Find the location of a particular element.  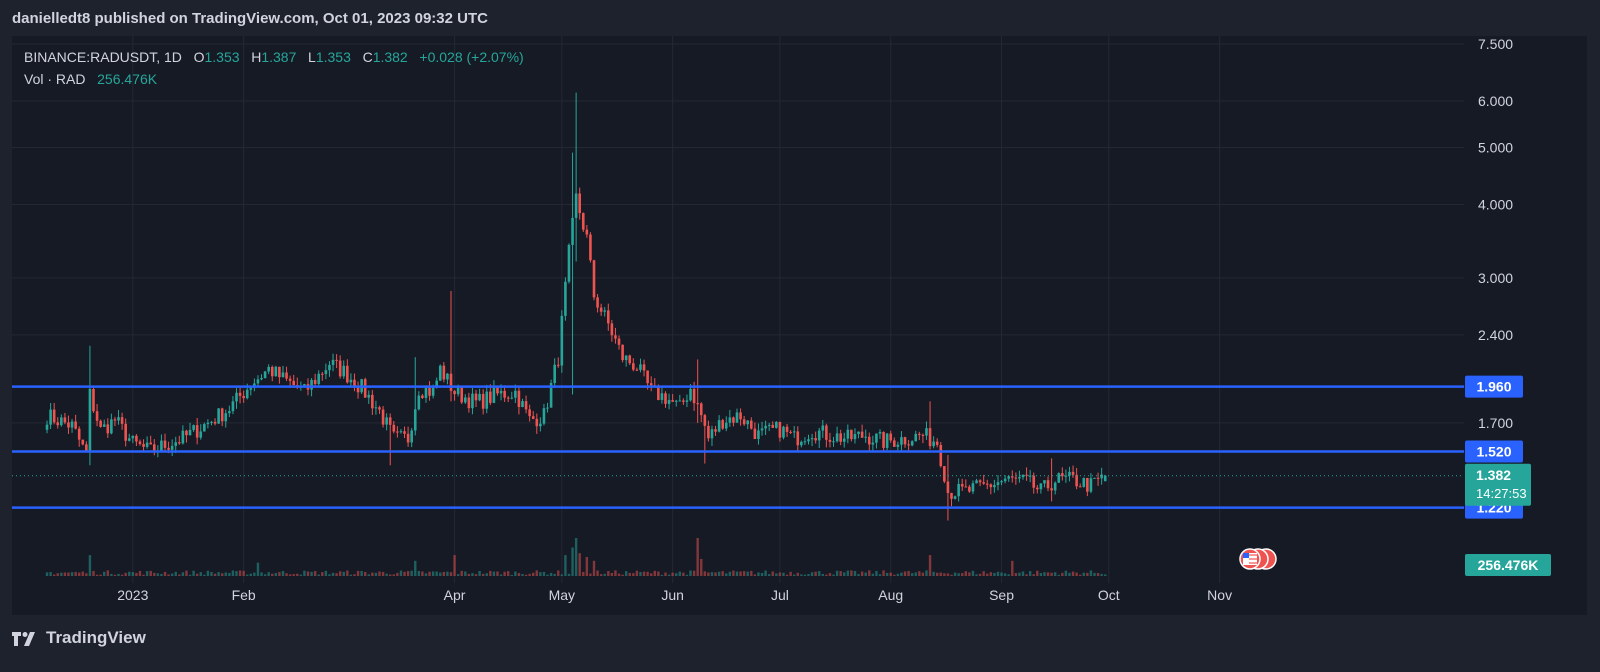

volume-label: Vol · RAD is located at coordinates (54, 79).